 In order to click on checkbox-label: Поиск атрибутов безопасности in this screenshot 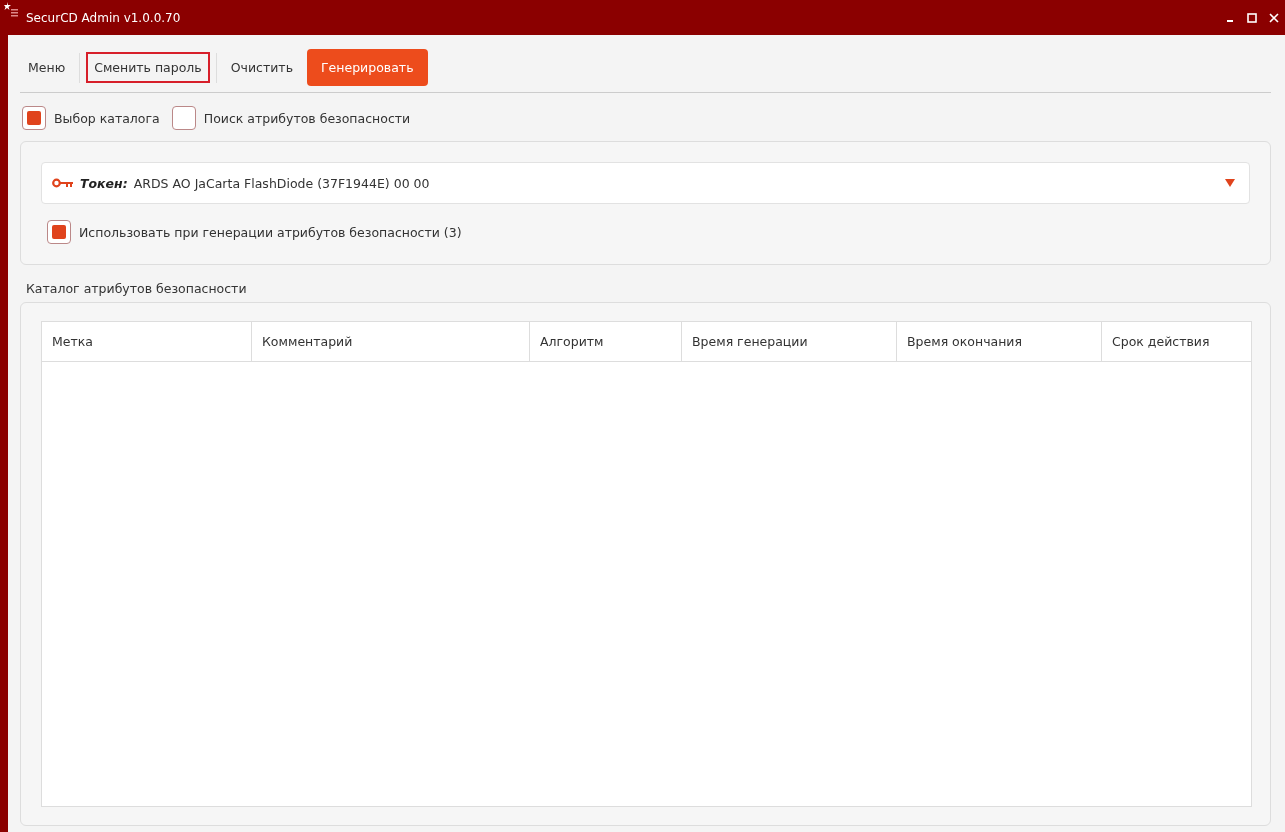, I will do `click(307, 118)`.